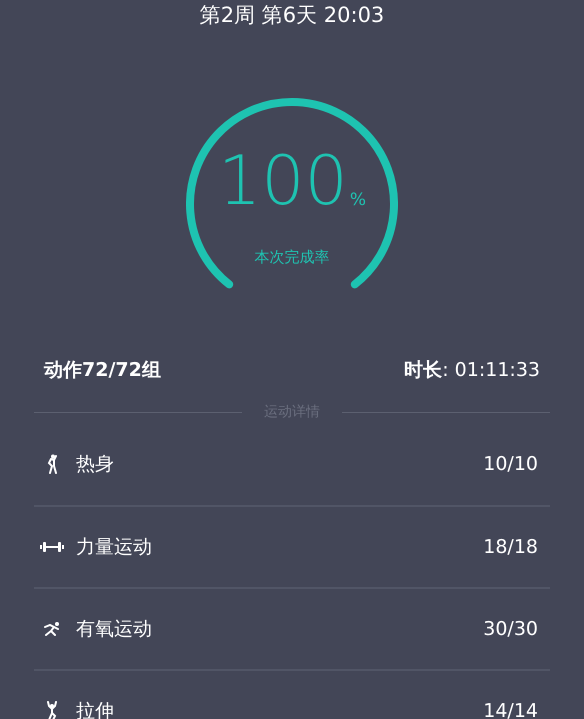 The height and width of the screenshot is (719, 584). What do you see at coordinates (95, 464) in the screenshot?
I see `exercise-name: 热身` at bounding box center [95, 464].